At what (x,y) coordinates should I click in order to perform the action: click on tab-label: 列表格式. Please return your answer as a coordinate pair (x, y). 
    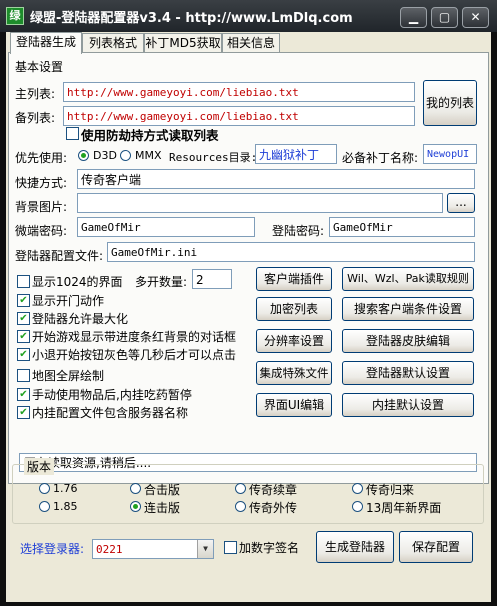
    Looking at the image, I should click on (112, 43).